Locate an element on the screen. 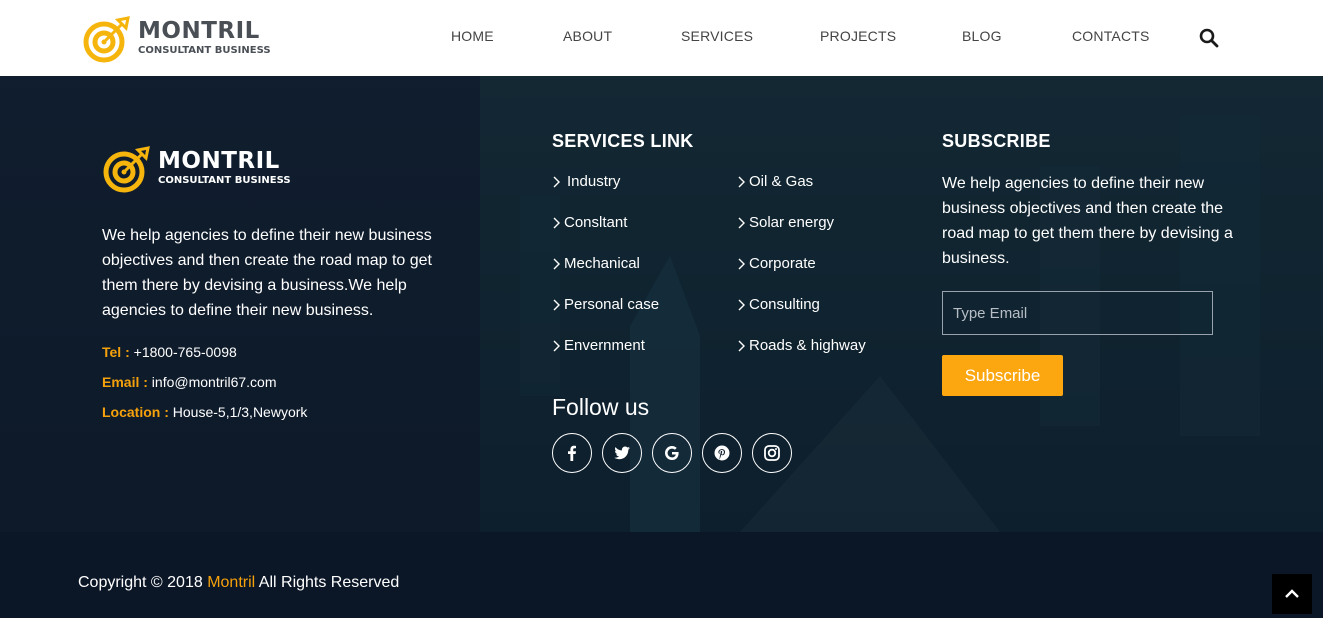 Image resolution: width=1323 pixels, height=618 pixels. search-icon is located at coordinates (1209, 38).